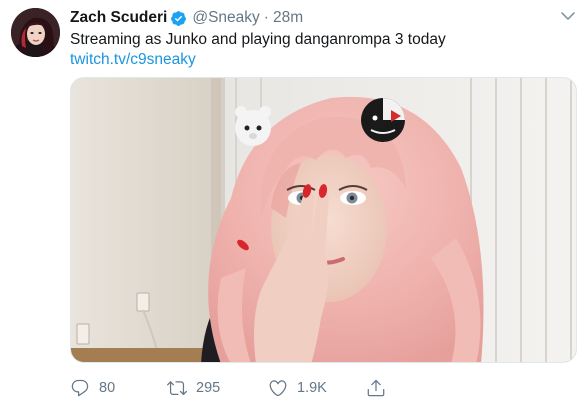 This screenshot has height=401, width=588. I want to click on author-name: Zach Scuderi, so click(118, 18).